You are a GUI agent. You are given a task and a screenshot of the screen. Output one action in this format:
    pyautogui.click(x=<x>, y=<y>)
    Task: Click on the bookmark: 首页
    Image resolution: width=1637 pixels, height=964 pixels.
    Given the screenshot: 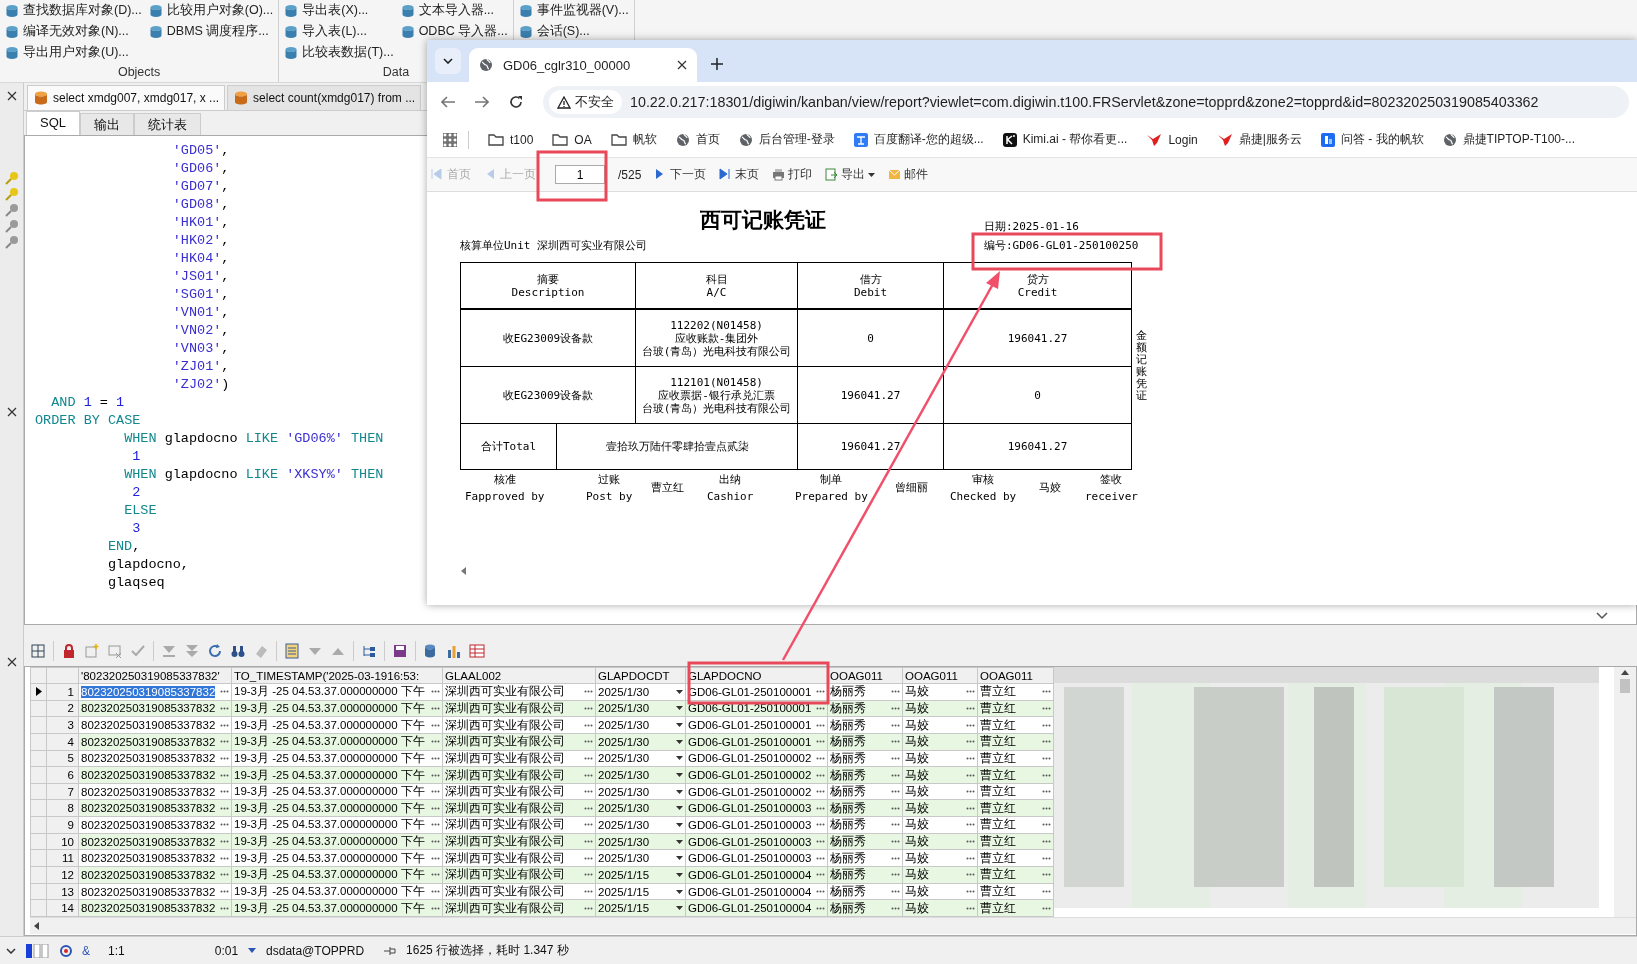 What is the action you would take?
    pyautogui.click(x=697, y=139)
    